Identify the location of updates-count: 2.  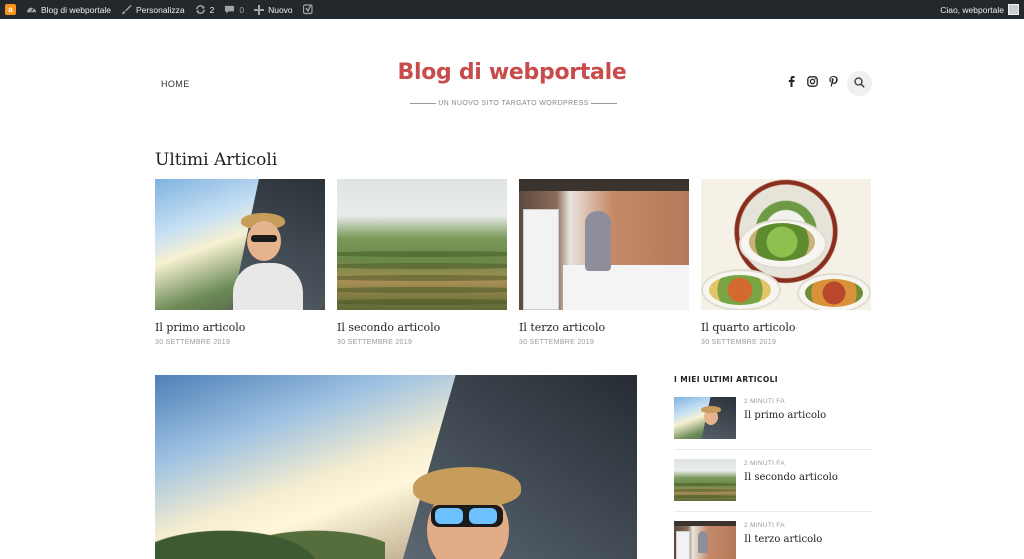
(212, 9).